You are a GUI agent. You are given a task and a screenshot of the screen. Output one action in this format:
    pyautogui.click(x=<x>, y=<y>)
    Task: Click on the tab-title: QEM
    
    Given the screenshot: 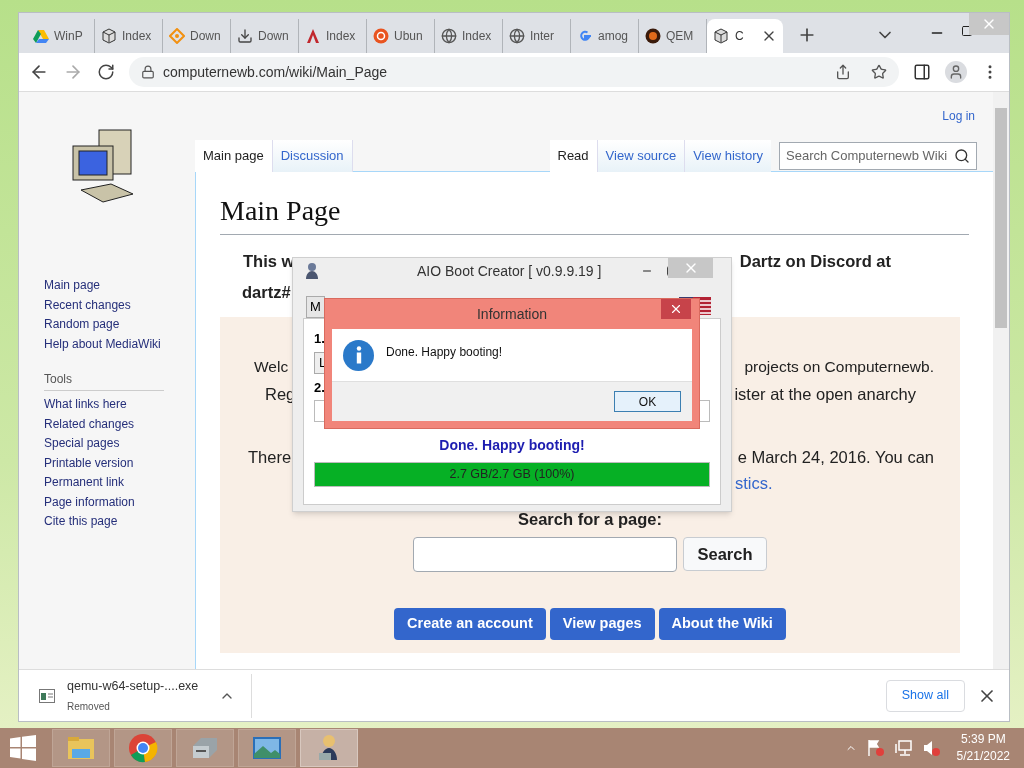 What is the action you would take?
    pyautogui.click(x=680, y=36)
    